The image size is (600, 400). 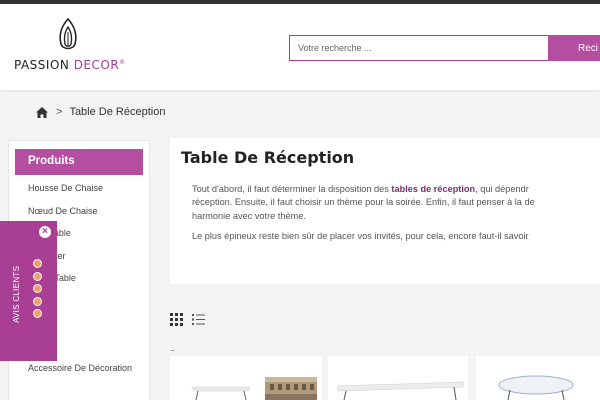 I want to click on logo-icon, so click(x=68, y=34).